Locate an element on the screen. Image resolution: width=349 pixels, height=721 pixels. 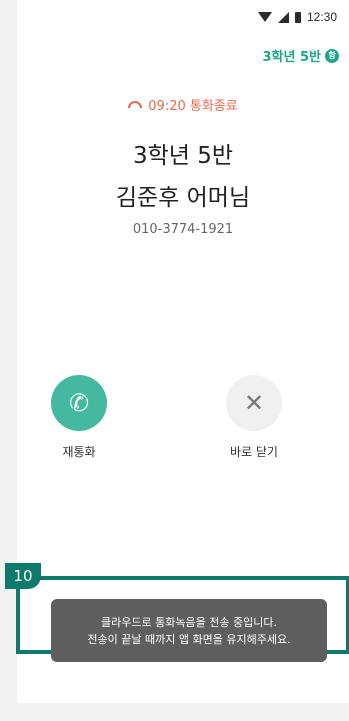
class-tag: 3학년 5반 항 is located at coordinates (300, 55).